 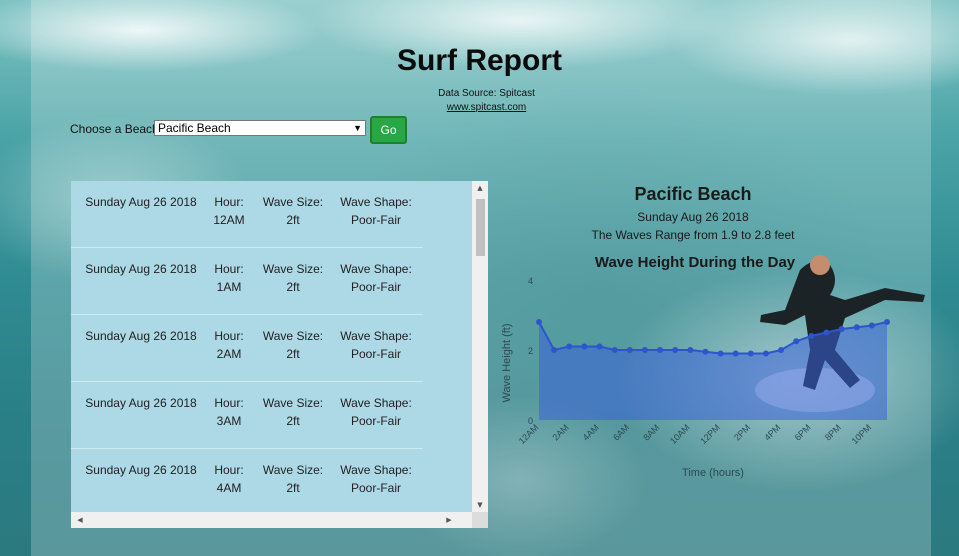 What do you see at coordinates (486, 93) in the screenshot?
I see `data-source: Data Source: Spitcast` at bounding box center [486, 93].